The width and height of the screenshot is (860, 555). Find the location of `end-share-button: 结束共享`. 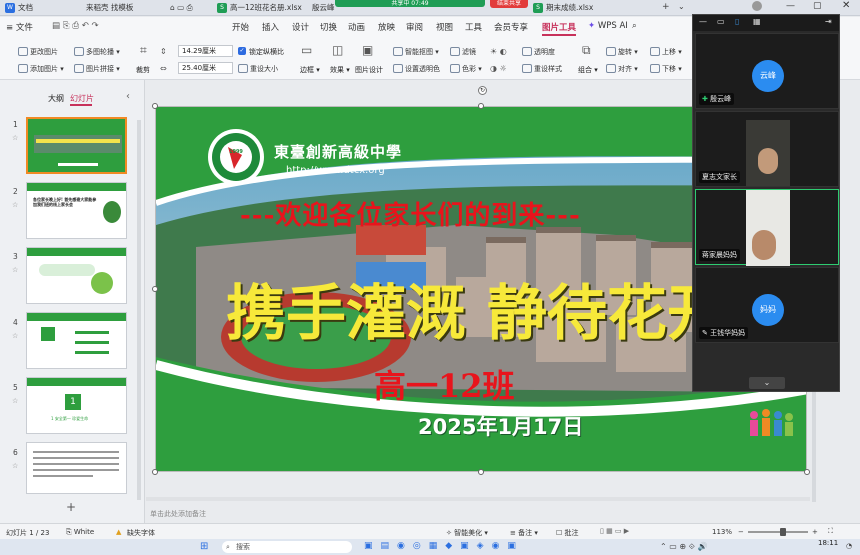

end-share-button: 结束共享 is located at coordinates (509, 4).